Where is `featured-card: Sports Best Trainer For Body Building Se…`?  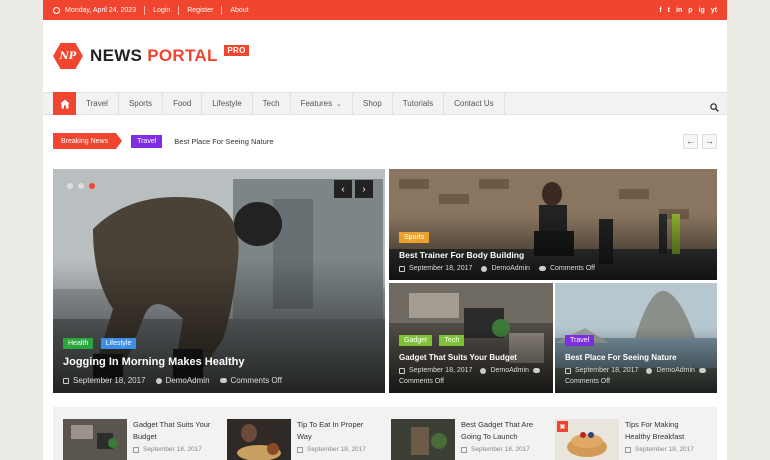
featured-card: Sports Best Trainer For Body Building Se… is located at coordinates (553, 224).